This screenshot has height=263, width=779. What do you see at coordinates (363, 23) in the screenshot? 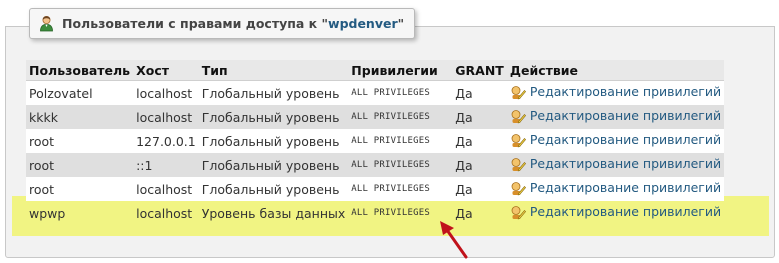
I see `legend-db-name: wpdenver` at bounding box center [363, 23].